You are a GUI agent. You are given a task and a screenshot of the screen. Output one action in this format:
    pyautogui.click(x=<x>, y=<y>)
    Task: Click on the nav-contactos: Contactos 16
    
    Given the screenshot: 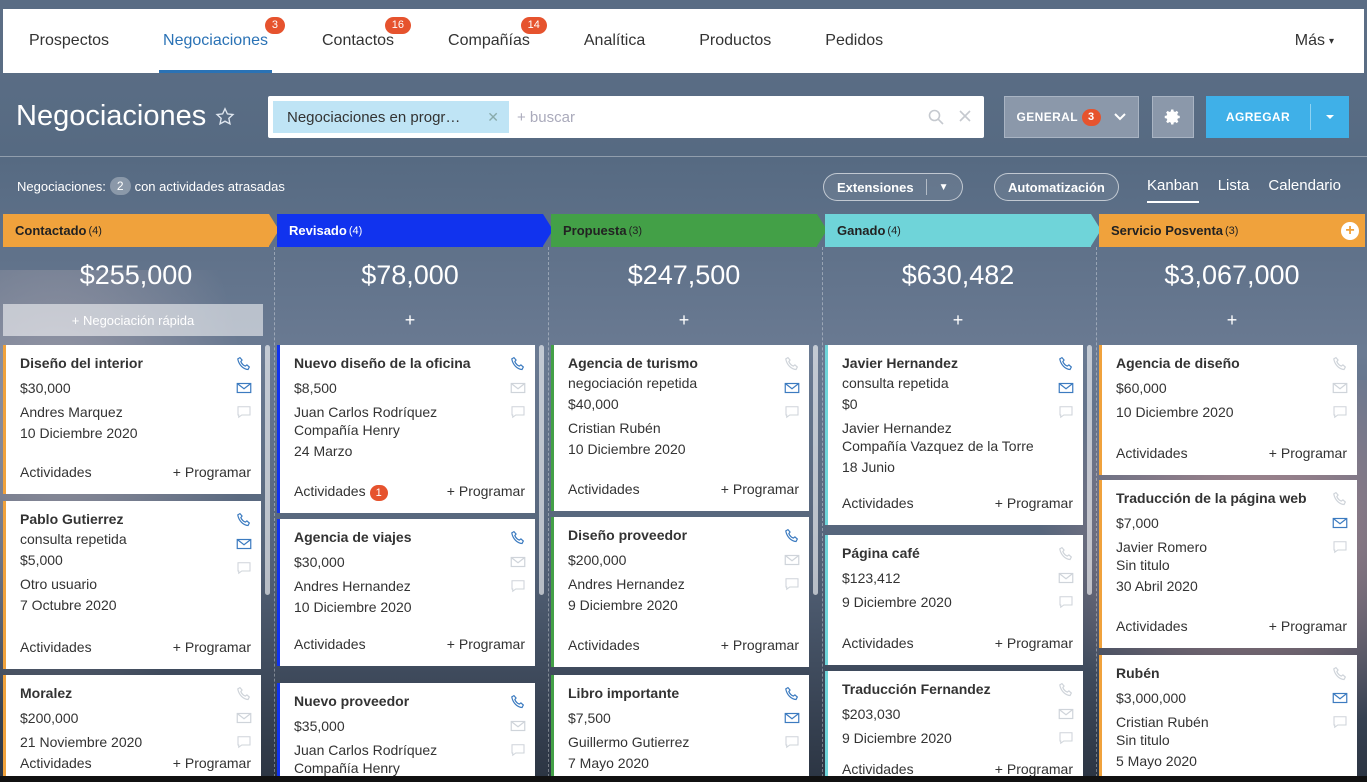 What is the action you would take?
    pyautogui.click(x=358, y=41)
    